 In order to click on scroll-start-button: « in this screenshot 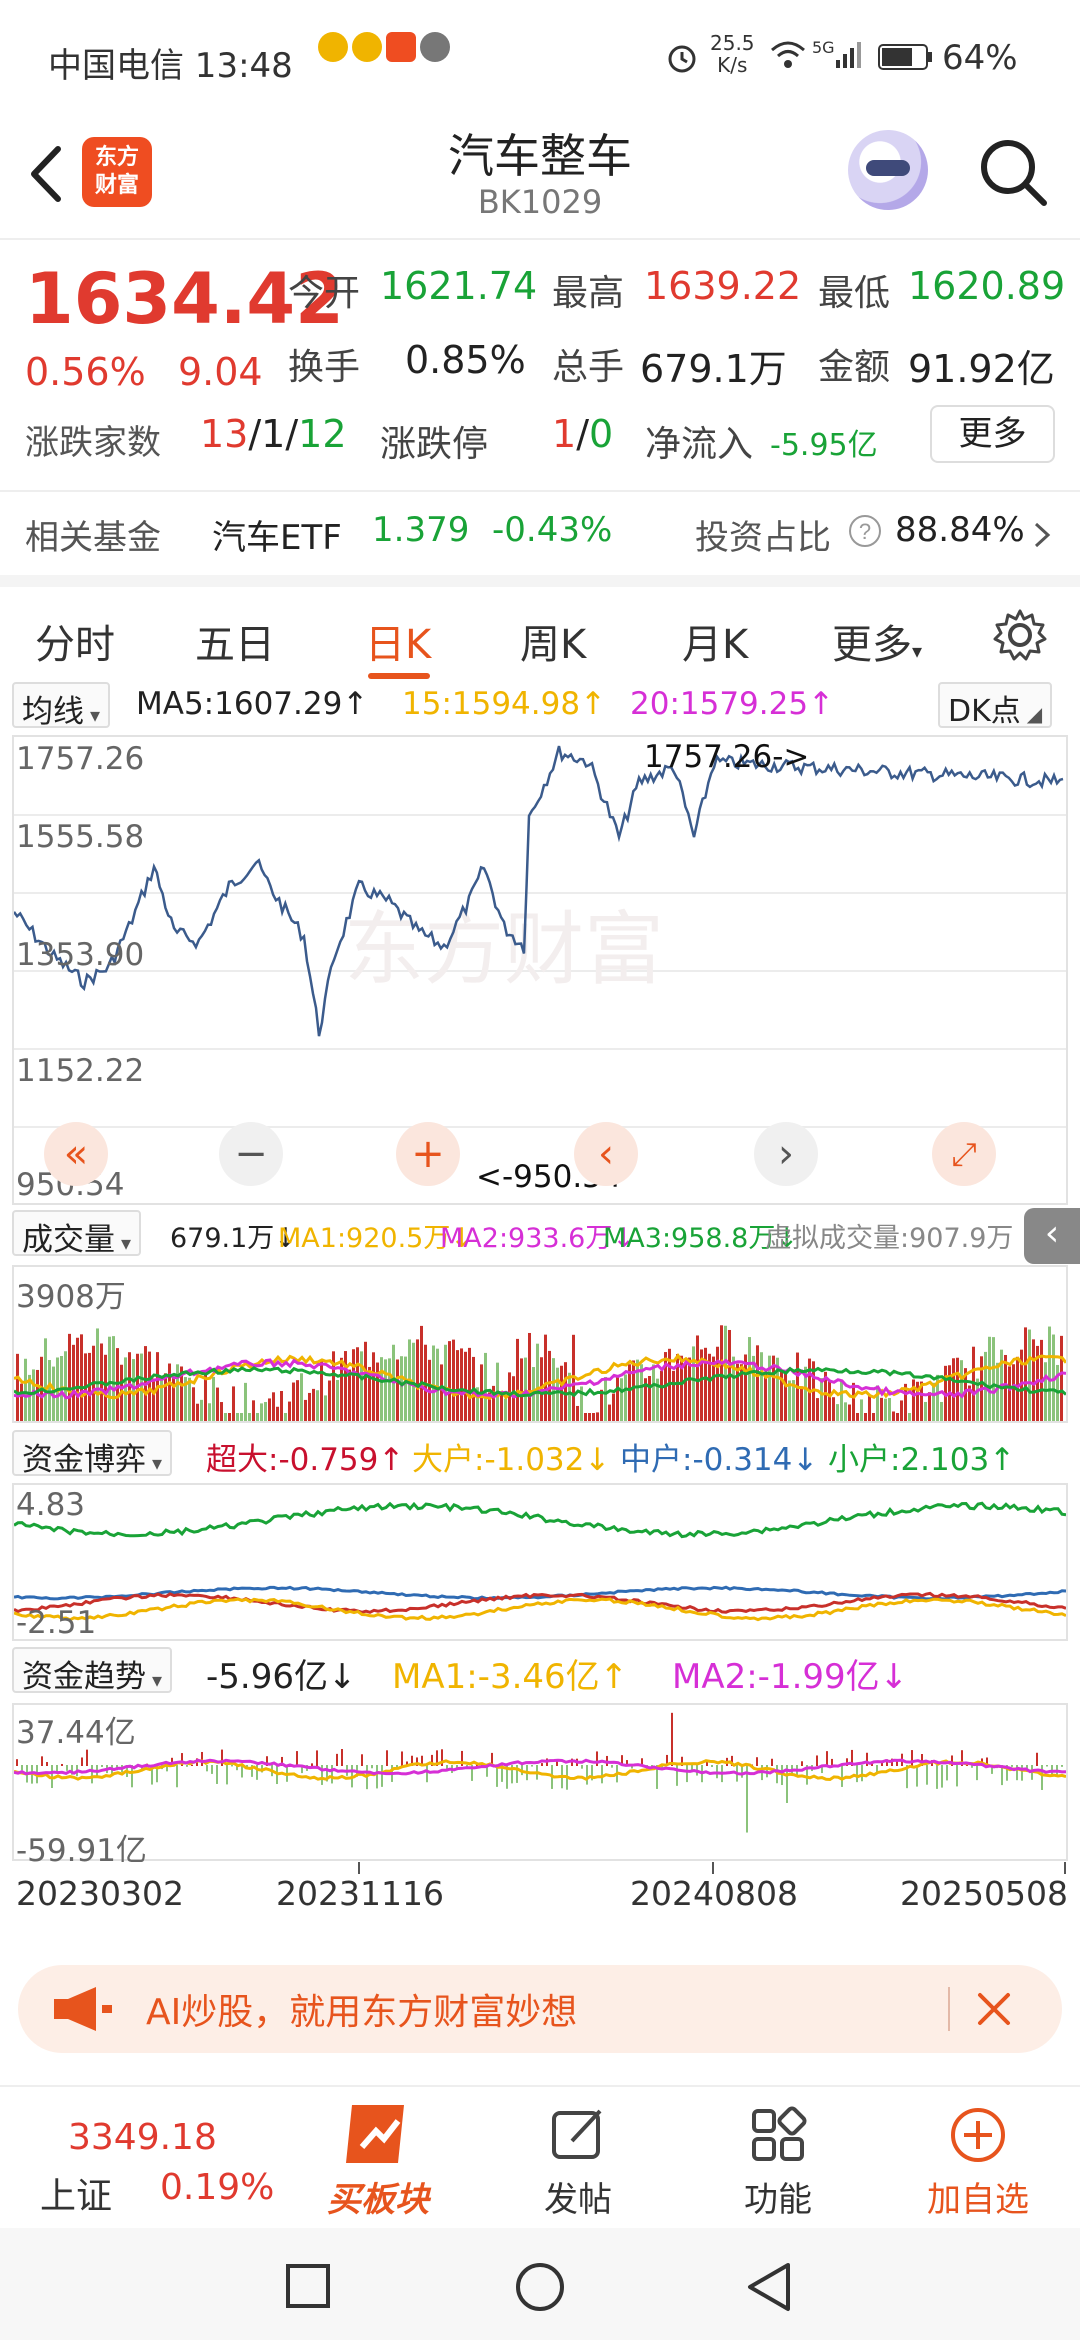, I will do `click(76, 1154)`.